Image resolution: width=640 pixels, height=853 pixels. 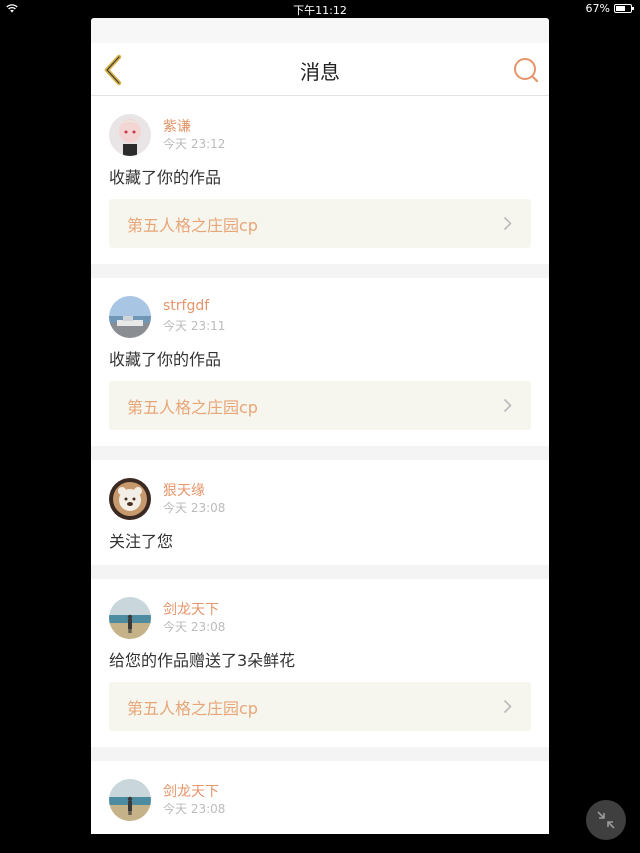 What do you see at coordinates (320, 512) in the screenshot?
I see `notification-card: 狠天缘 今天 23:08 关注了您` at bounding box center [320, 512].